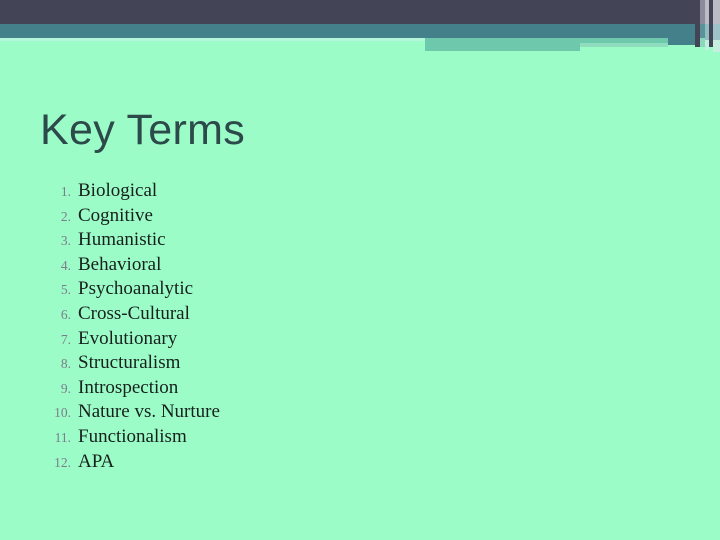 Image resolution: width=720 pixels, height=540 pixels. I want to click on list-item-label: Cognitive, so click(115, 215).